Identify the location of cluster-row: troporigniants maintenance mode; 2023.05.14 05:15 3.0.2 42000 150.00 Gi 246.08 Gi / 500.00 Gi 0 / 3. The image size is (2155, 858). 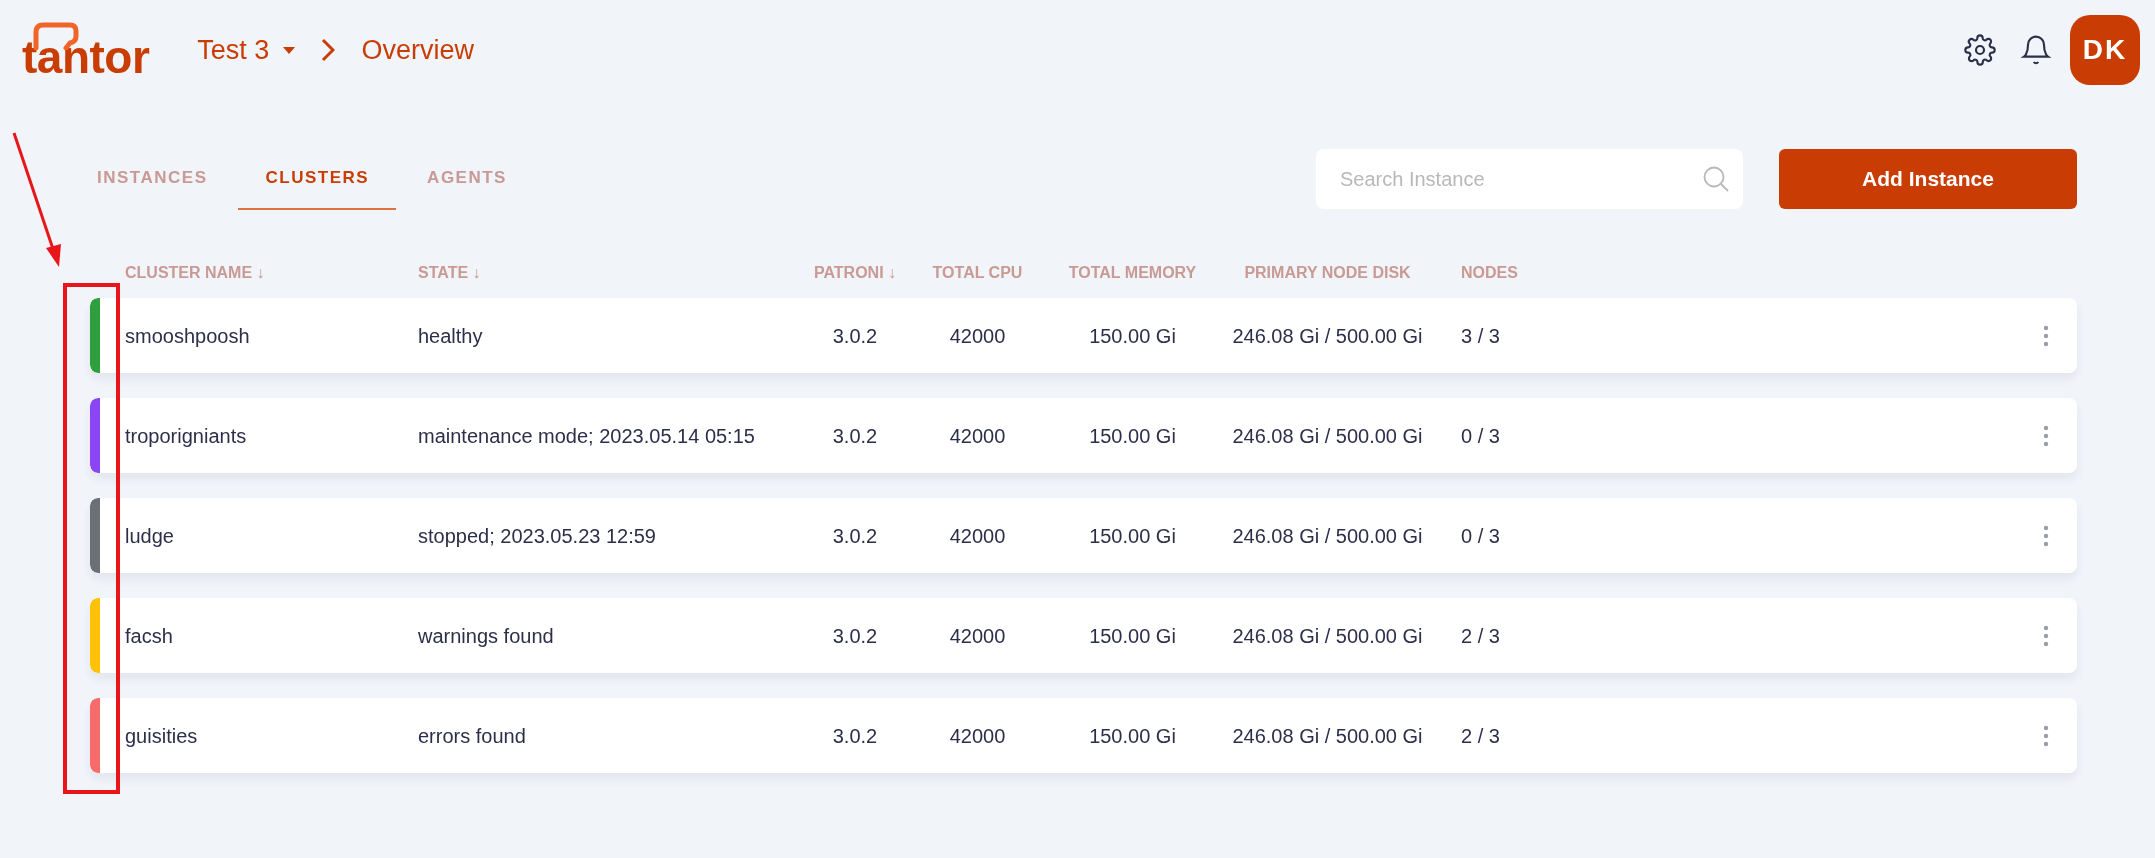
(1083, 435).